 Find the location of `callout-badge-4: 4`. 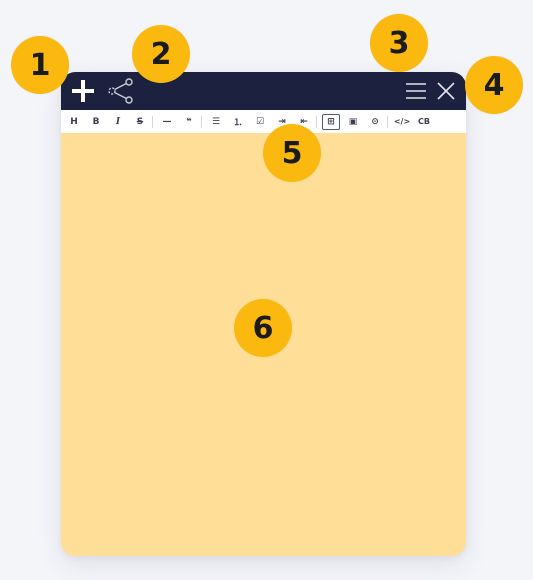

callout-badge-4: 4 is located at coordinates (494, 85).